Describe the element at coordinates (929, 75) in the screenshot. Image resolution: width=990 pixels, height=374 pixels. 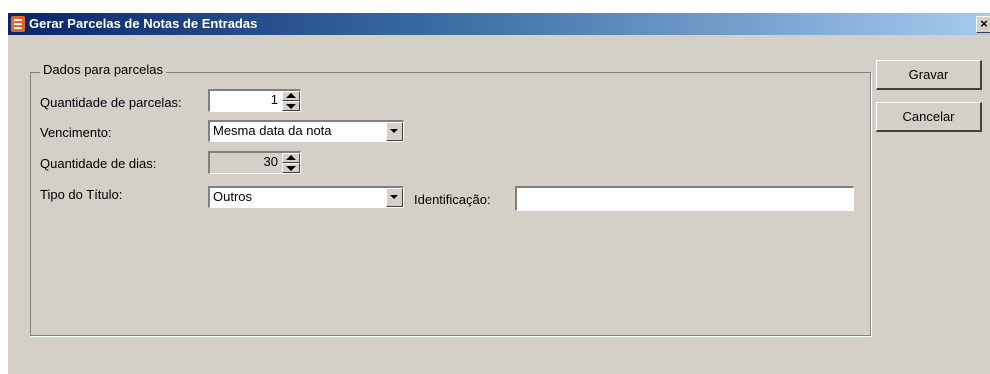
I see `gravar-button: Gravar` at that location.